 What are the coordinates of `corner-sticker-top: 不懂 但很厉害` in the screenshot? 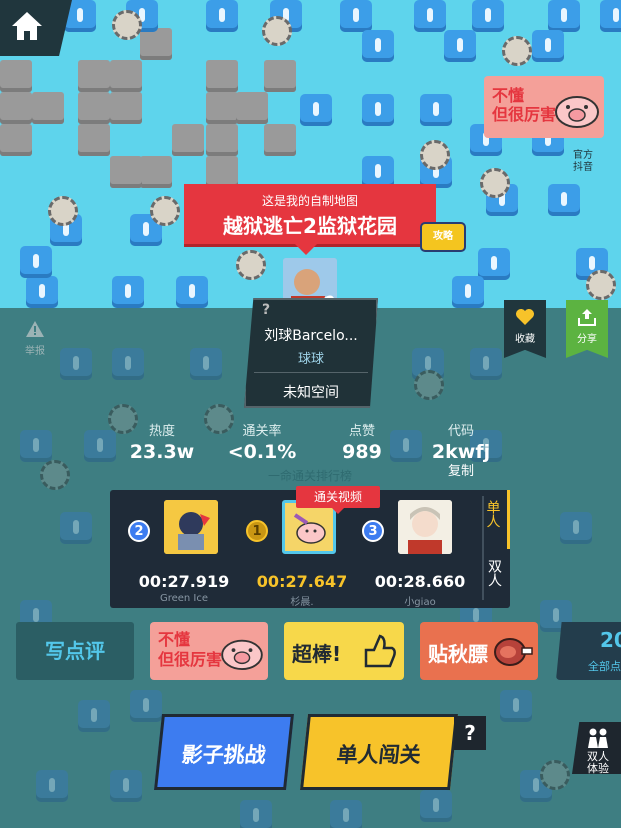 It's located at (544, 107).